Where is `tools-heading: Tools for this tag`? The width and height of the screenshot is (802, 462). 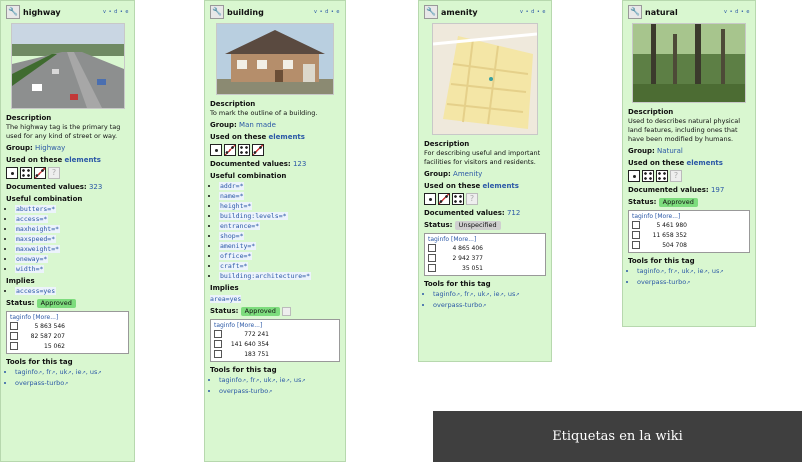 tools-heading: Tools for this tag is located at coordinates (457, 284).